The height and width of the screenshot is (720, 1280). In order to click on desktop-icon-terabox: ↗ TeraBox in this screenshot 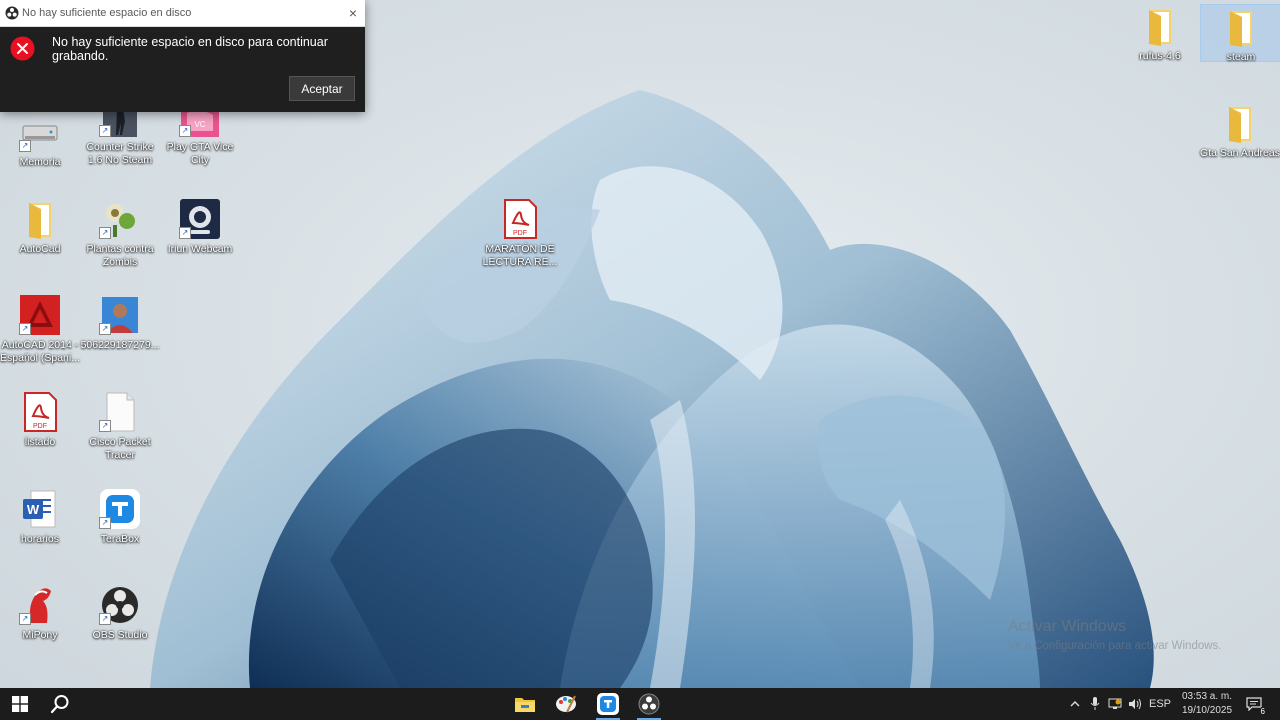, I will do `click(120, 517)`.